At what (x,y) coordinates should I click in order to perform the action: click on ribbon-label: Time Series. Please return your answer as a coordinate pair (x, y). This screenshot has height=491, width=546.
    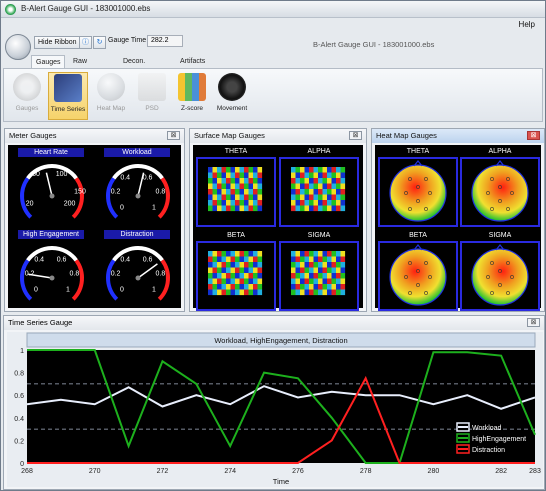
    Looking at the image, I should click on (68, 109).